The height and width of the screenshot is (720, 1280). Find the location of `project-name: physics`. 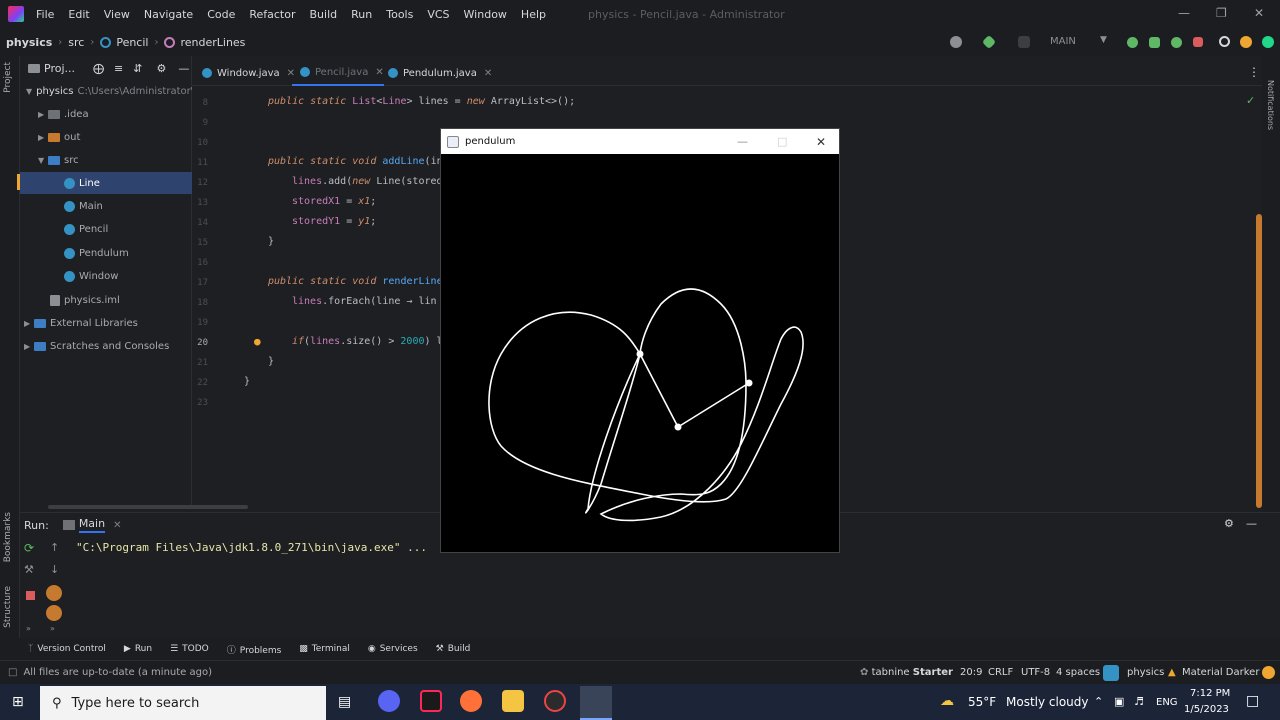

project-name: physics is located at coordinates (1145, 672).